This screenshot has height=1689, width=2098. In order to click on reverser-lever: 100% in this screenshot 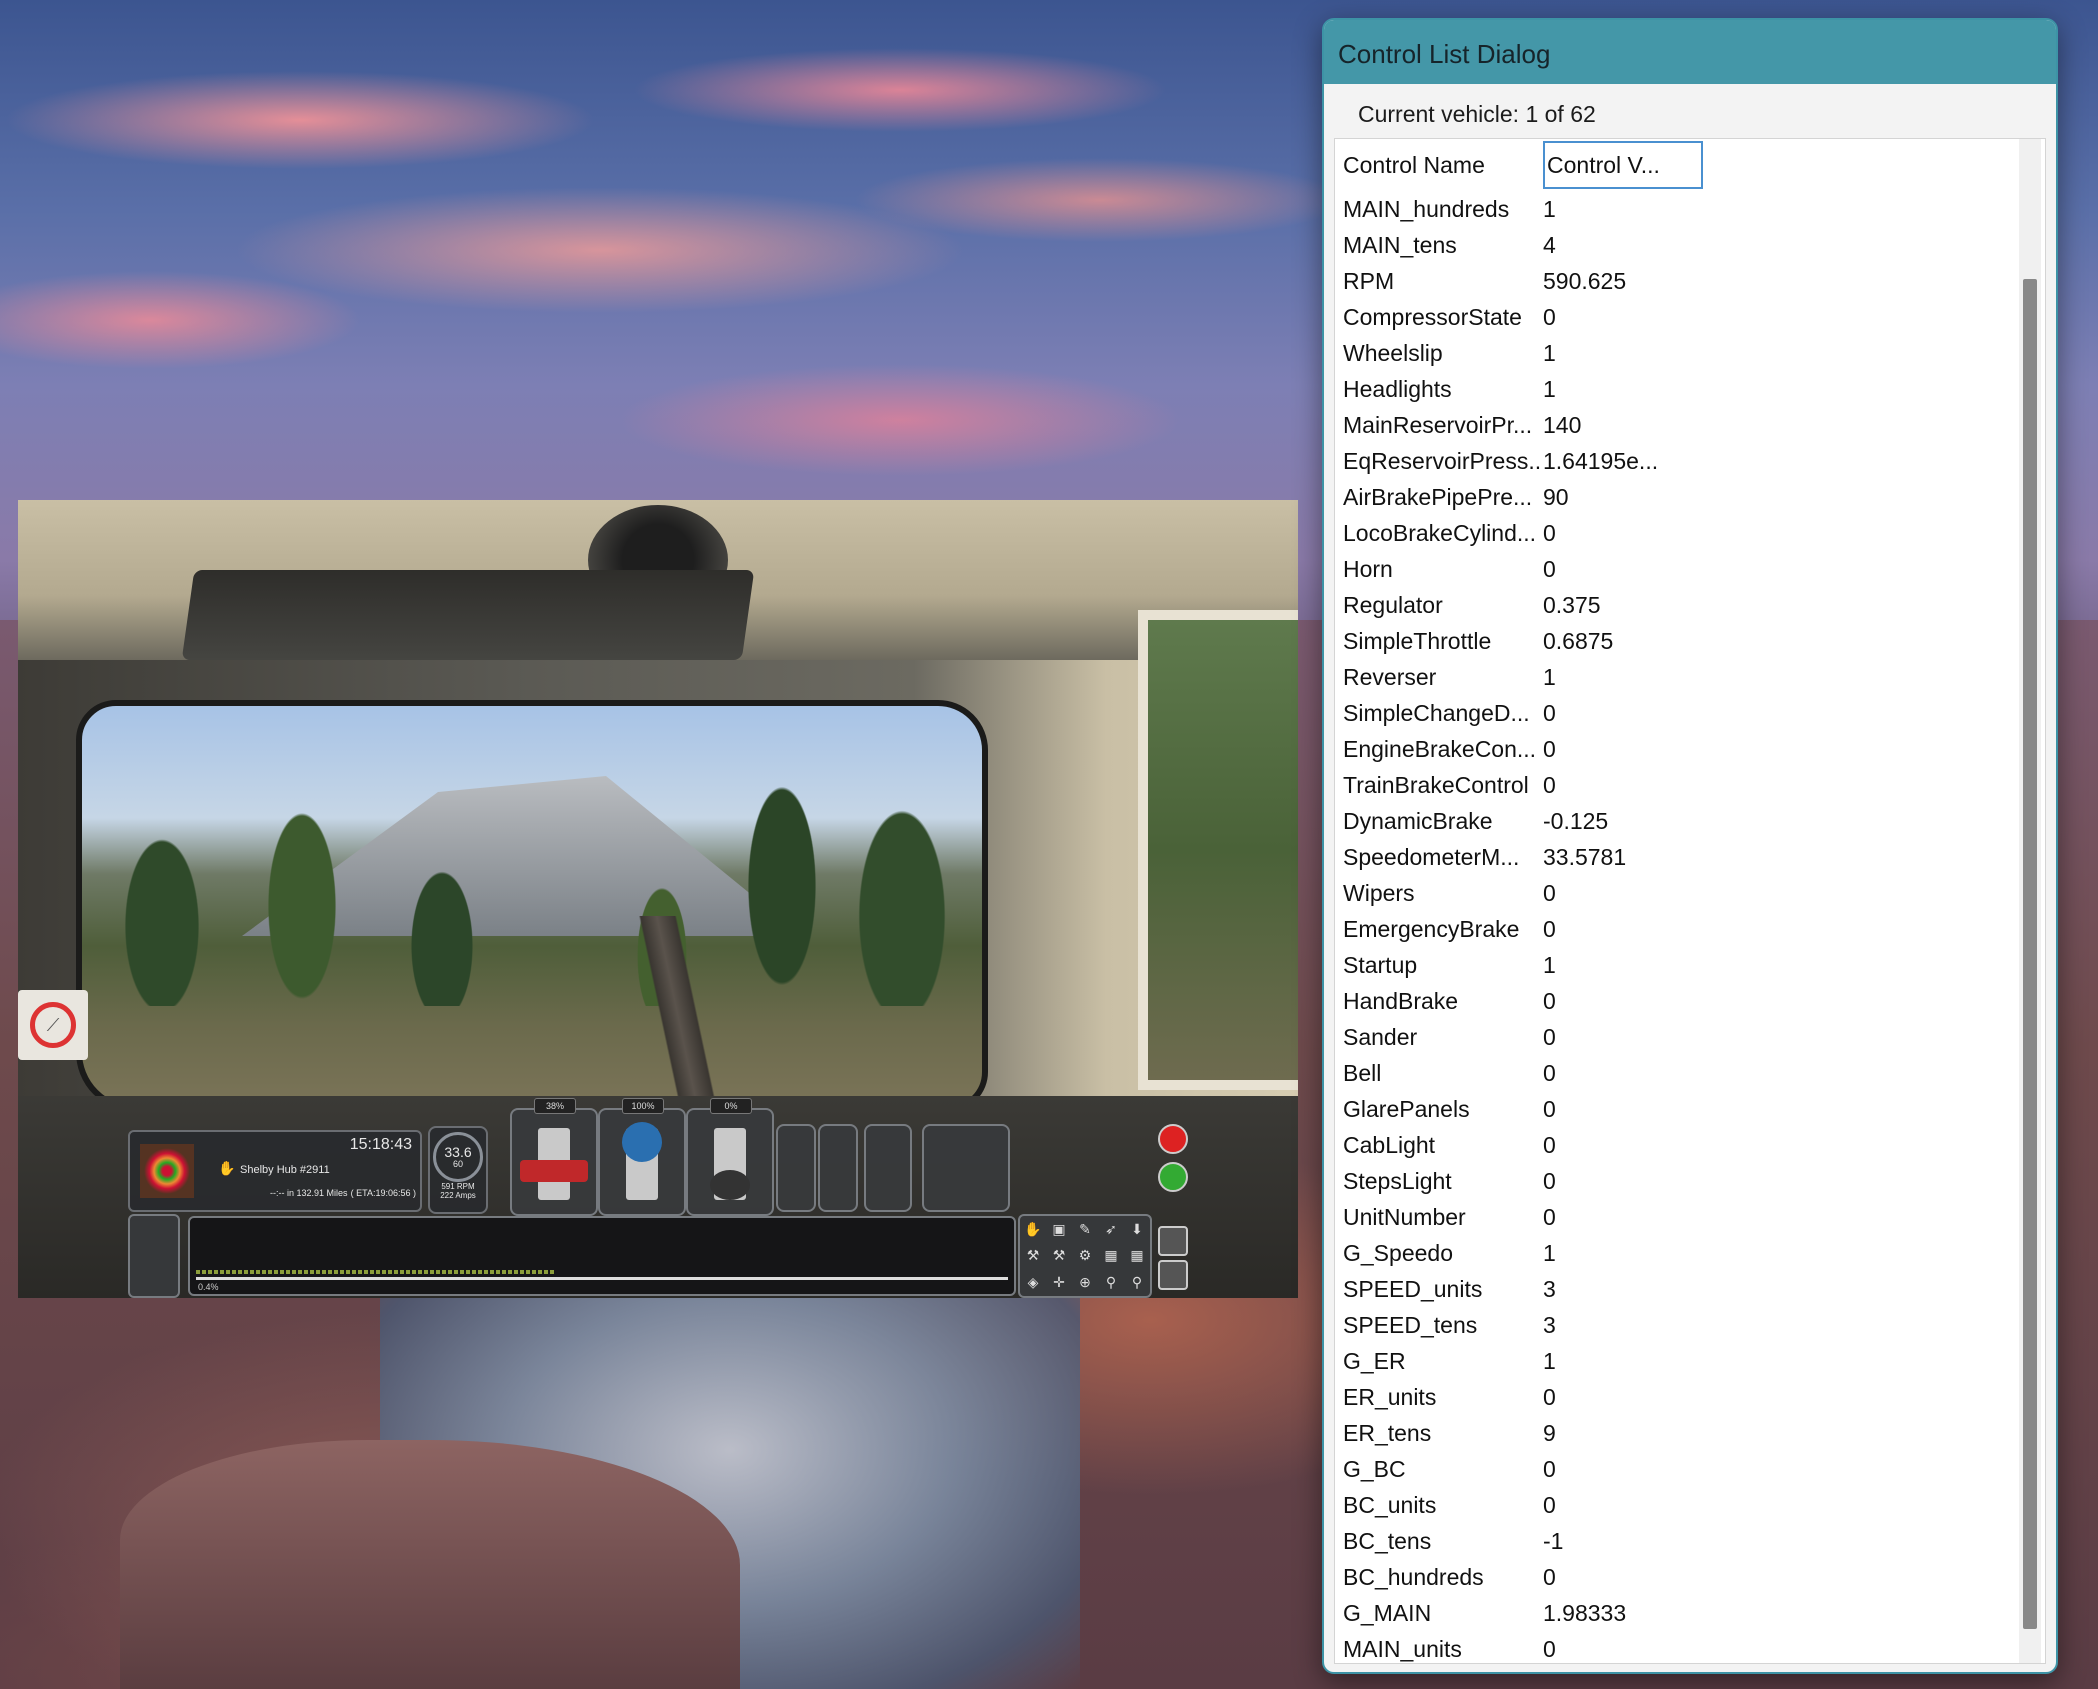, I will do `click(642, 1157)`.